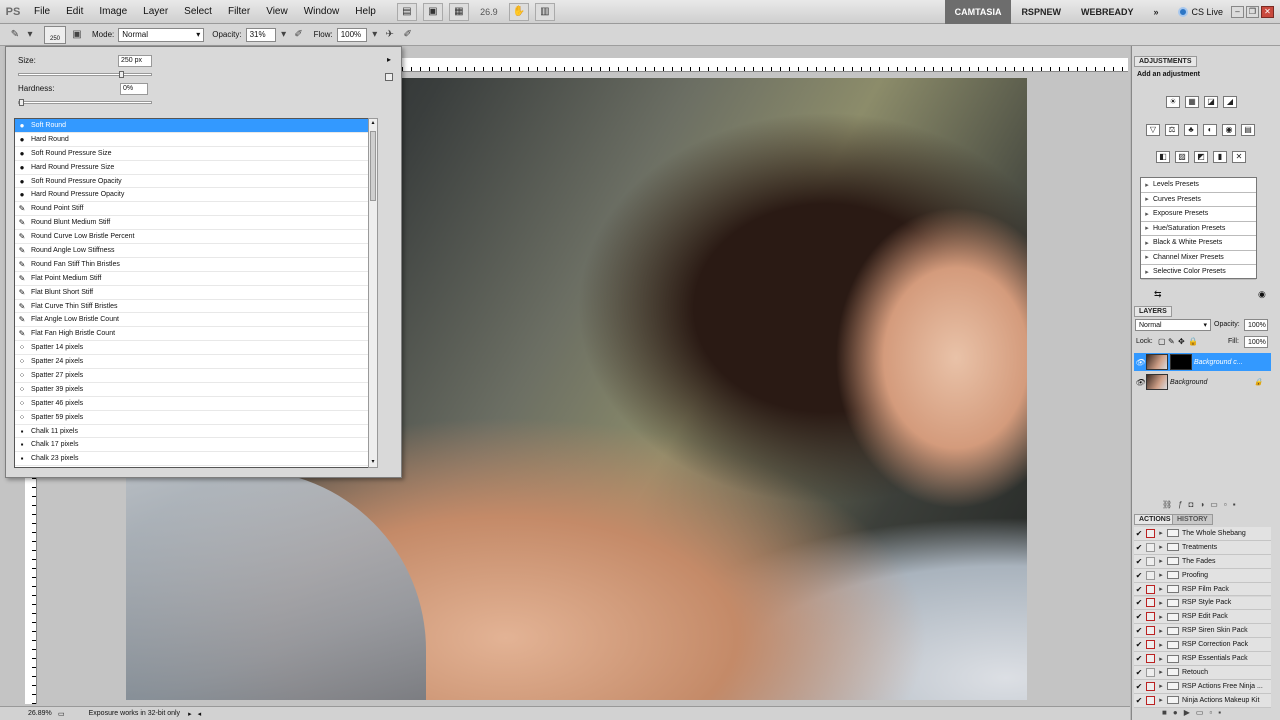 This screenshot has height=720, width=1280. What do you see at coordinates (190, 714) in the screenshot?
I see `status-arrow-icon: ▸` at bounding box center [190, 714].